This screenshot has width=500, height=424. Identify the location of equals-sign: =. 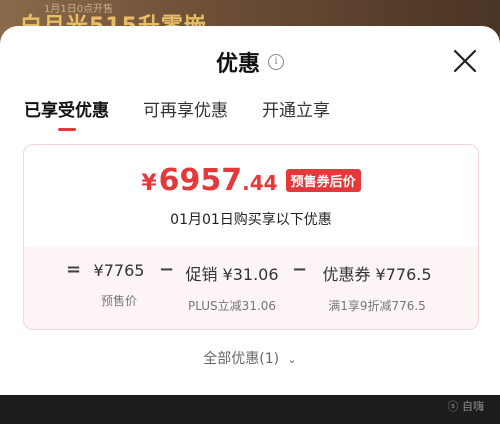
(74, 269).